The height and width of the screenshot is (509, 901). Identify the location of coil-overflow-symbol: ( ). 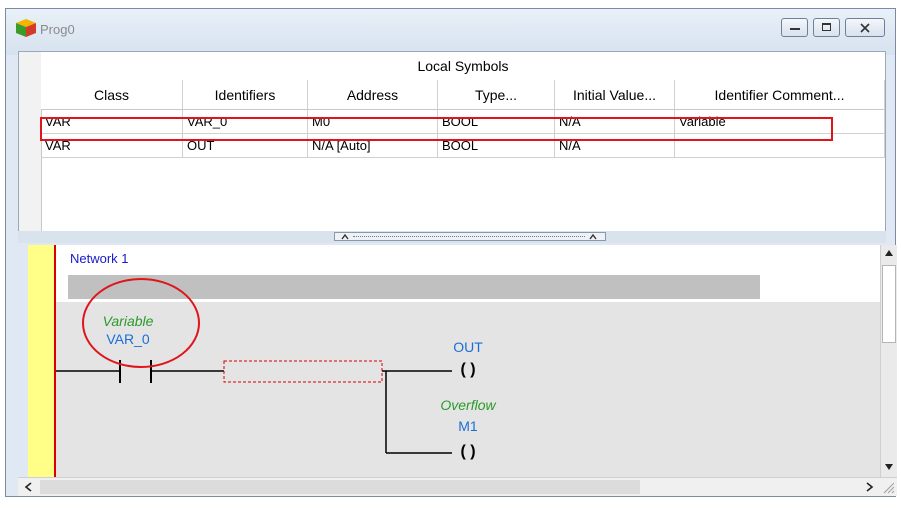
(468, 452).